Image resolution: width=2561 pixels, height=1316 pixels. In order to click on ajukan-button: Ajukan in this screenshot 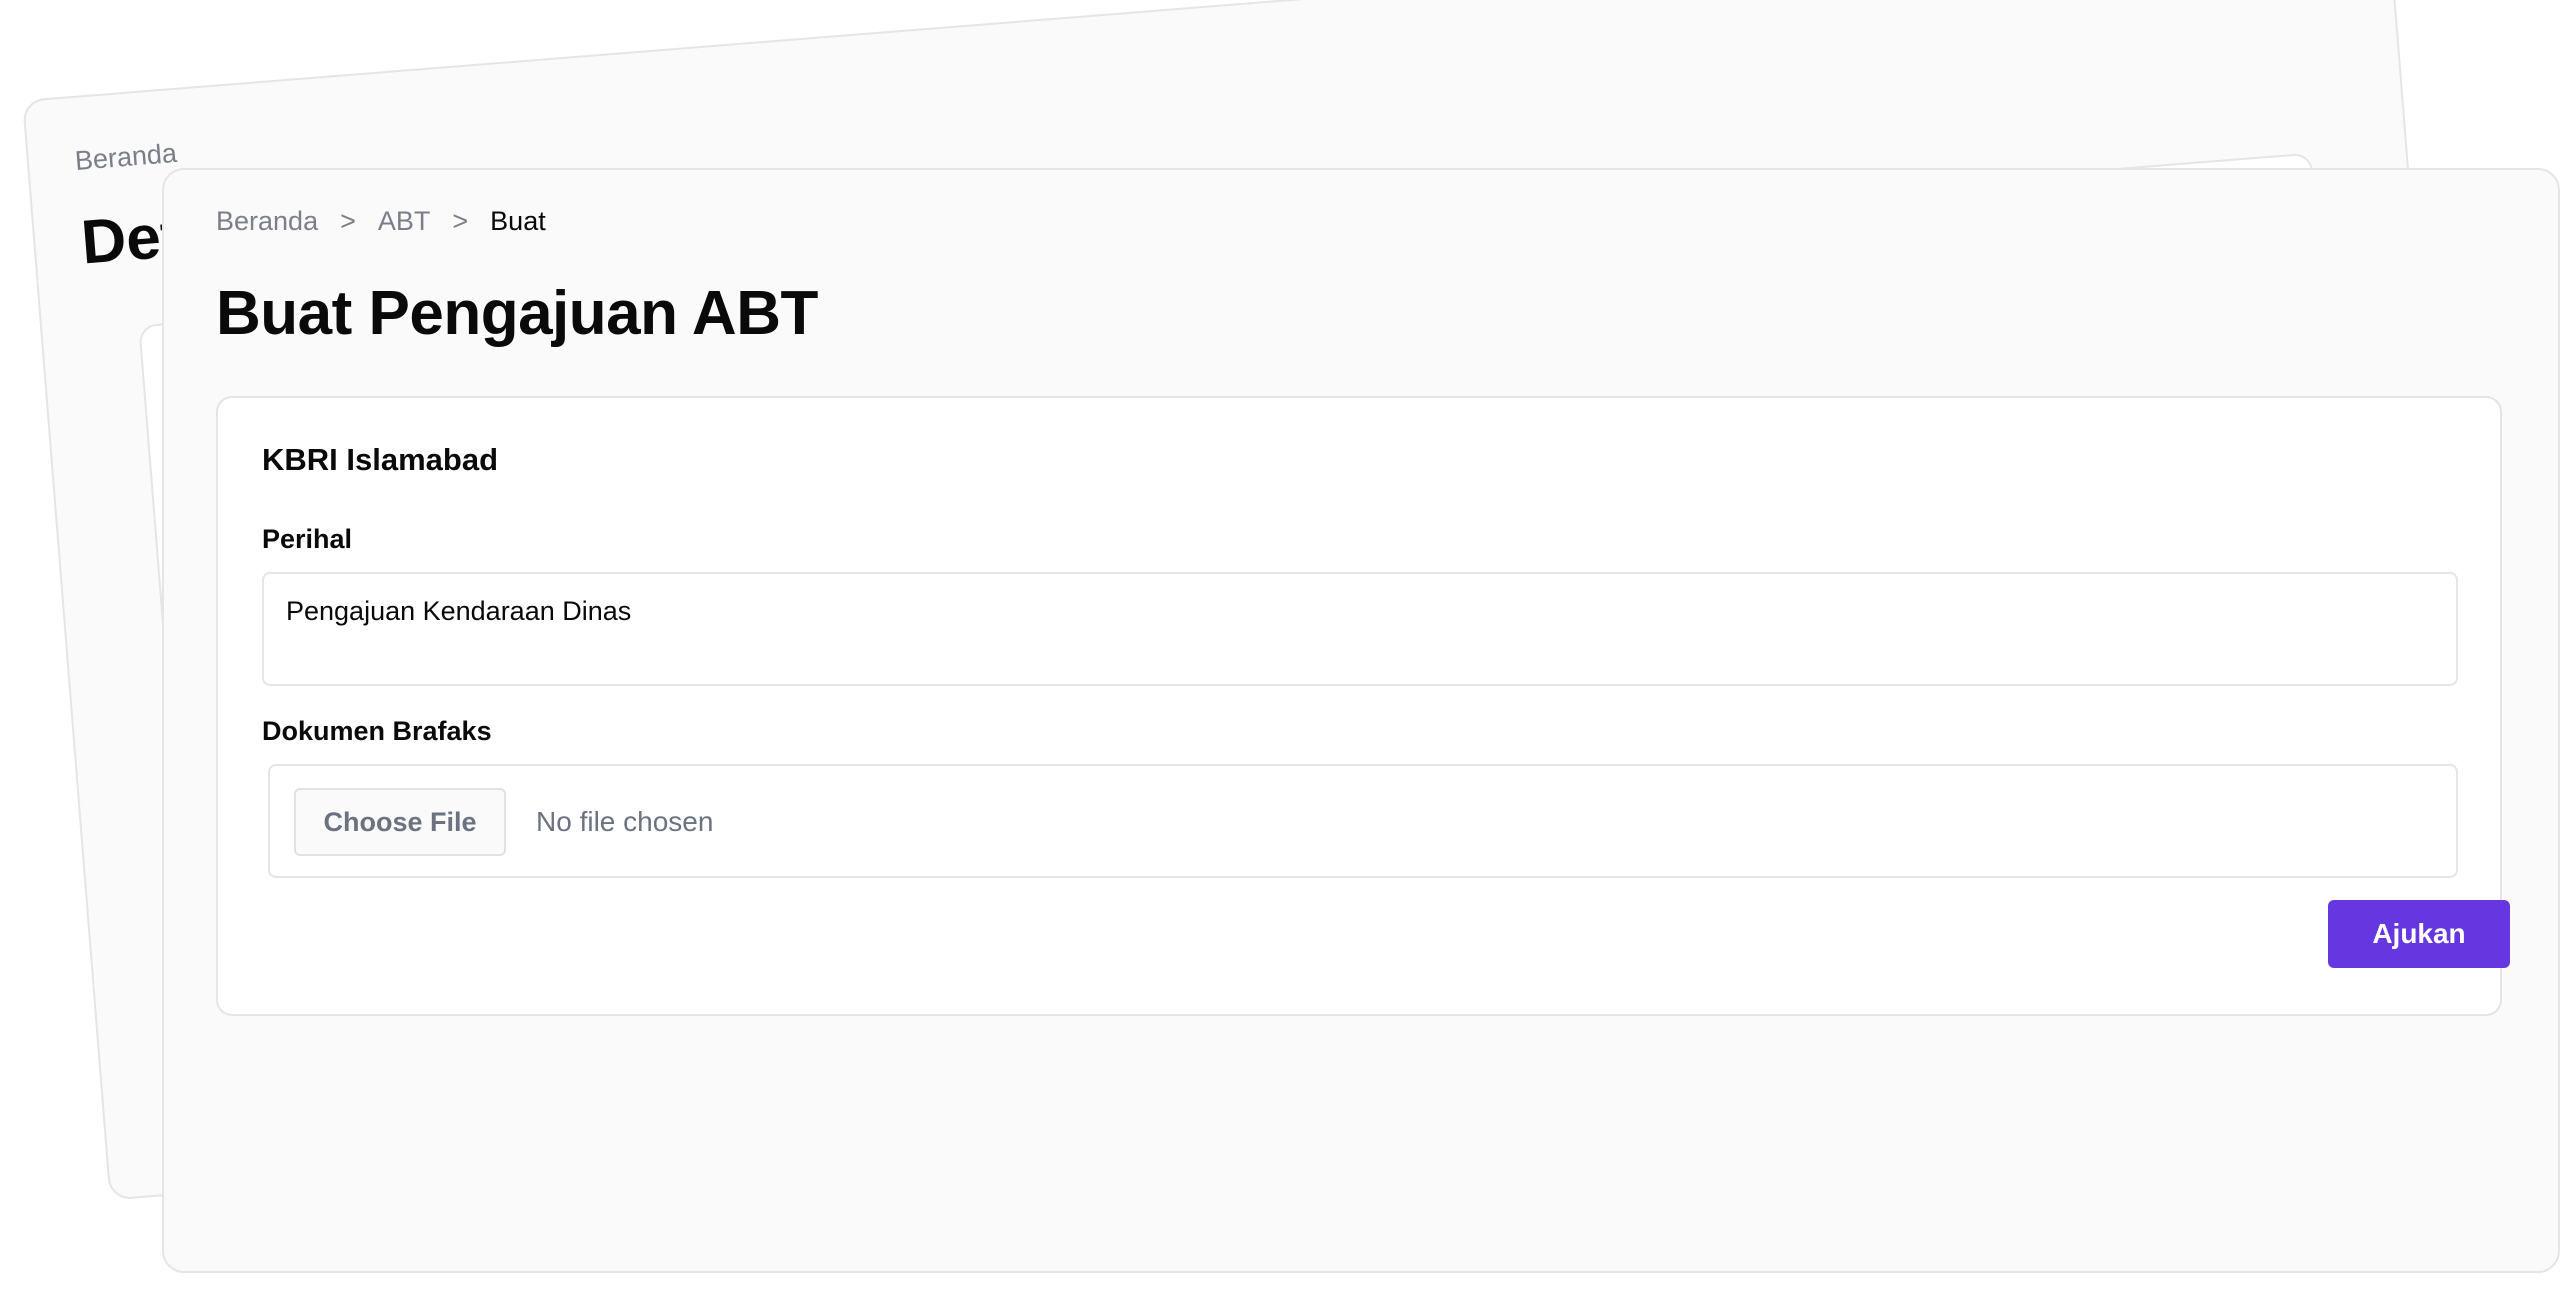, I will do `click(2419, 934)`.